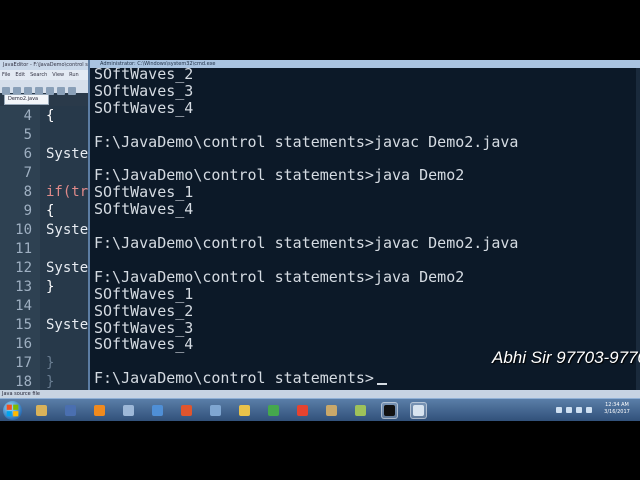 This screenshot has width=640, height=480. I want to click on line-number: 10, so click(23, 230).